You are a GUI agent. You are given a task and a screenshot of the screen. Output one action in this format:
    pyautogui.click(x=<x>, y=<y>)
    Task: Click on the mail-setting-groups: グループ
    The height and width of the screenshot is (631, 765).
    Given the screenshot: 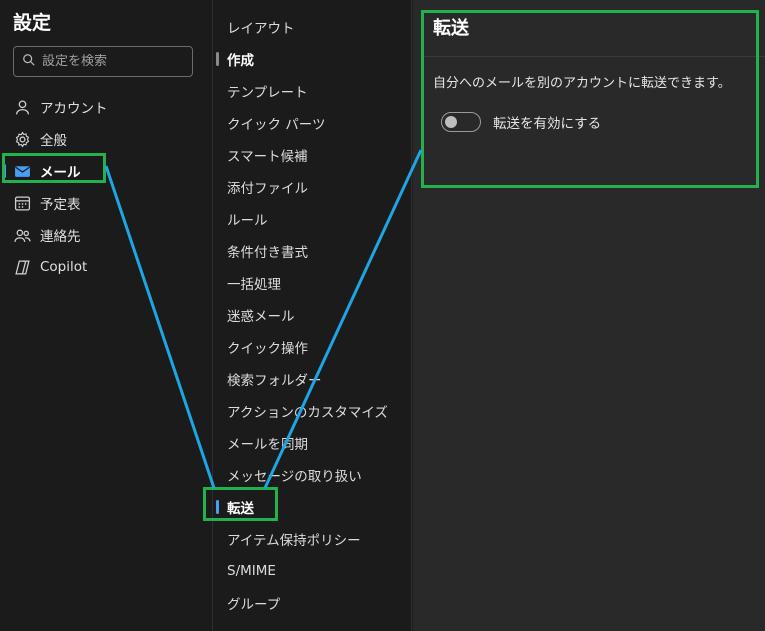 What is the action you would take?
    pyautogui.click(x=312, y=603)
    